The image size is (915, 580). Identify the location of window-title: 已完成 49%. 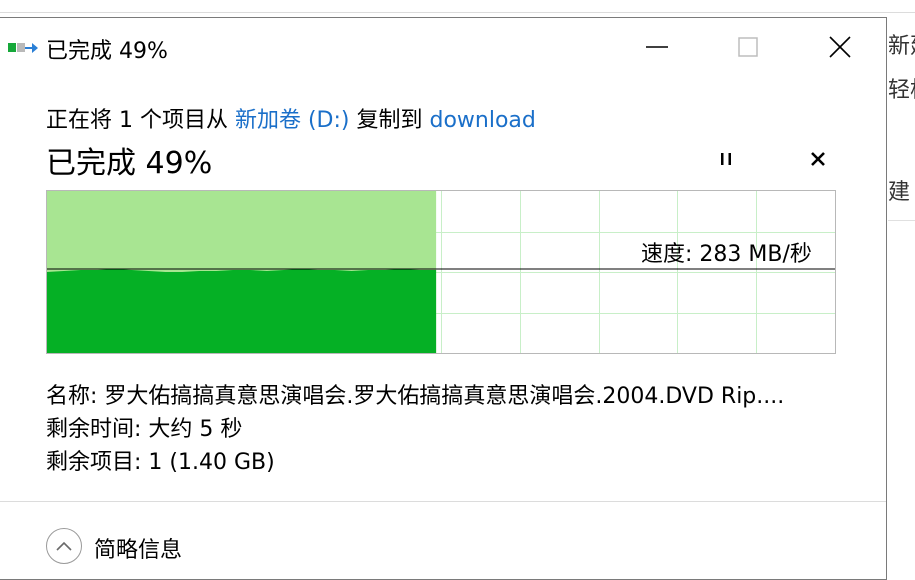
(107, 51).